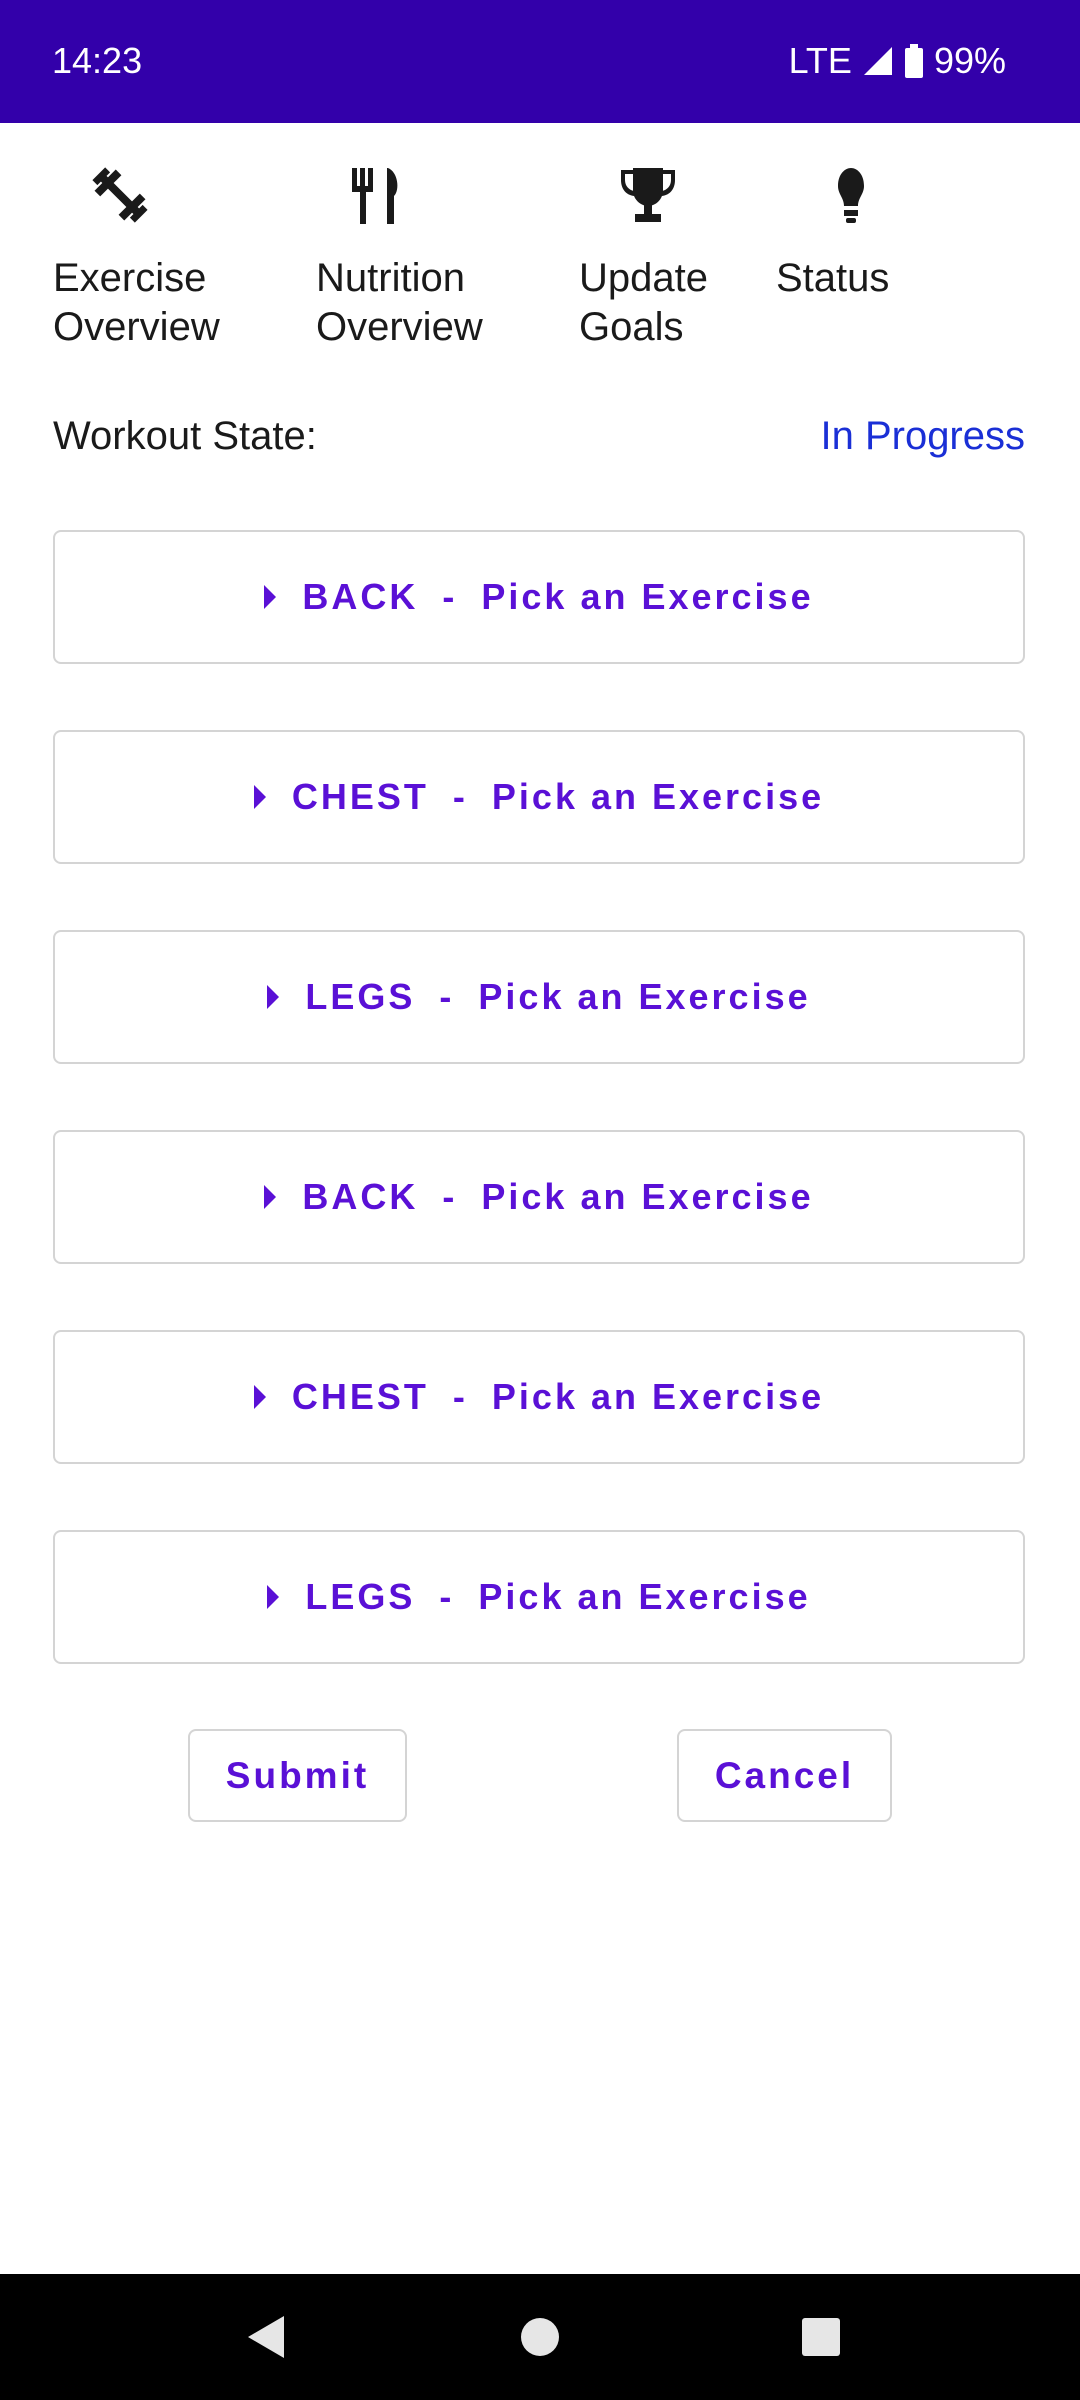  What do you see at coordinates (820, 60) in the screenshot?
I see `network-type: LTE` at bounding box center [820, 60].